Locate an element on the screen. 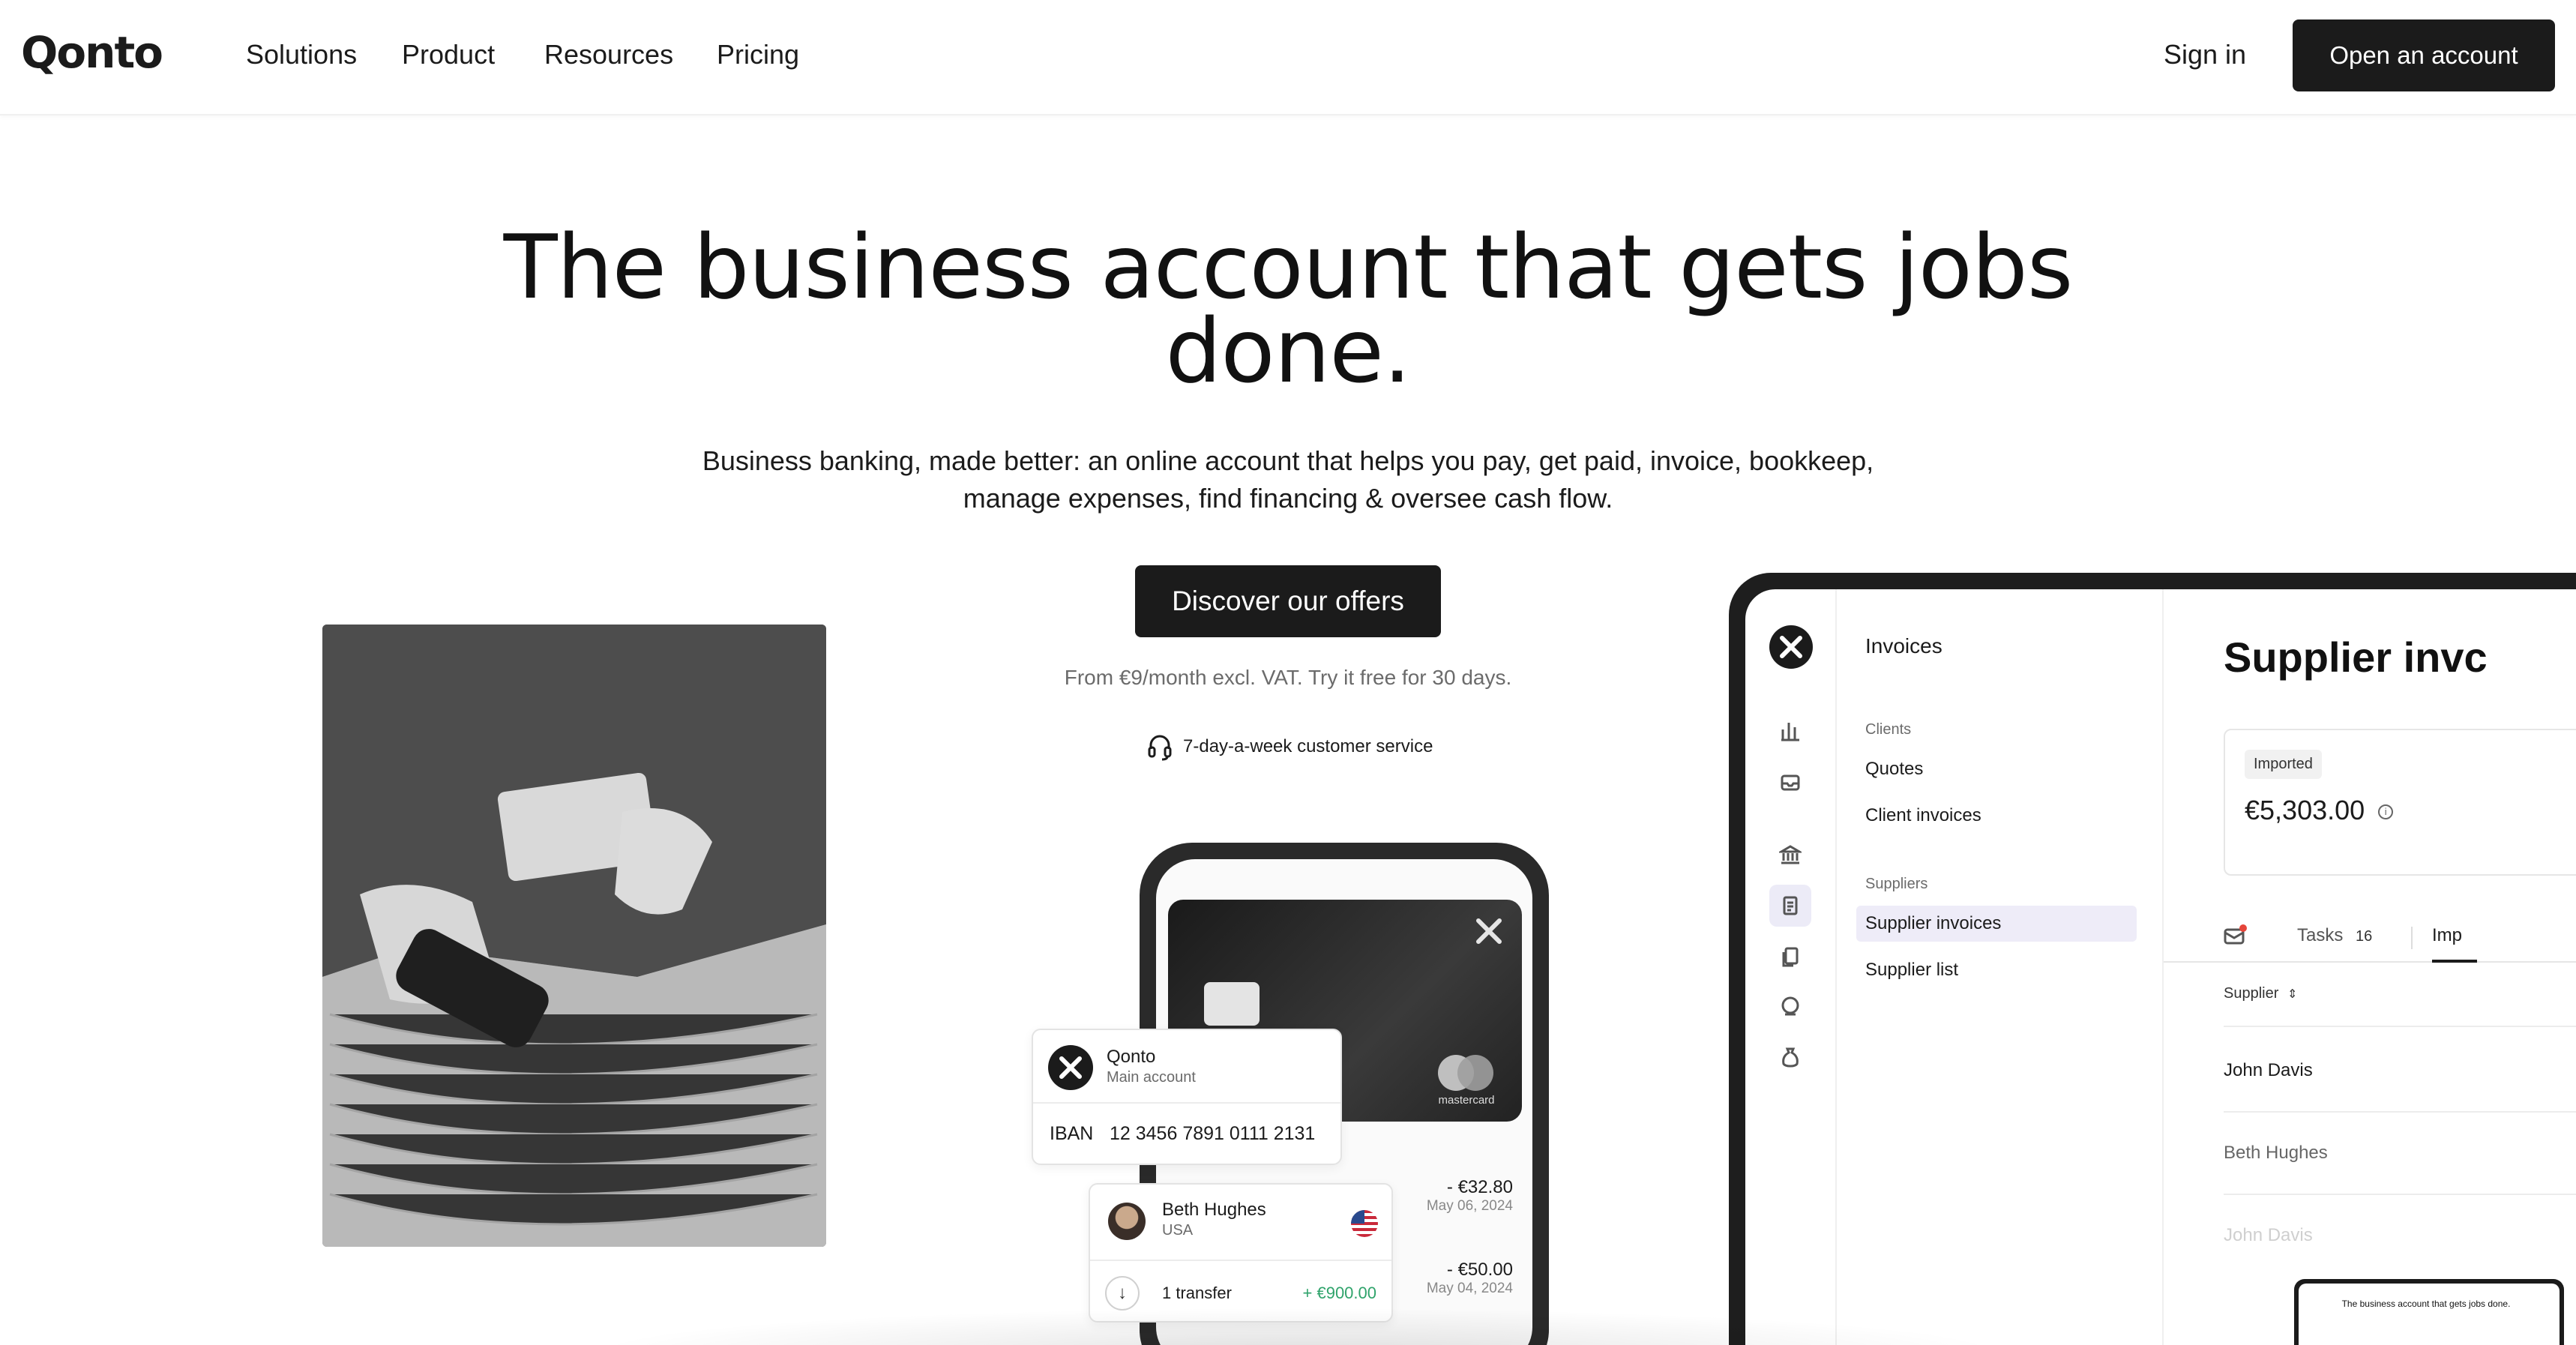 This screenshot has width=2576, height=1345. account-type: Main account is located at coordinates (1151, 1077).